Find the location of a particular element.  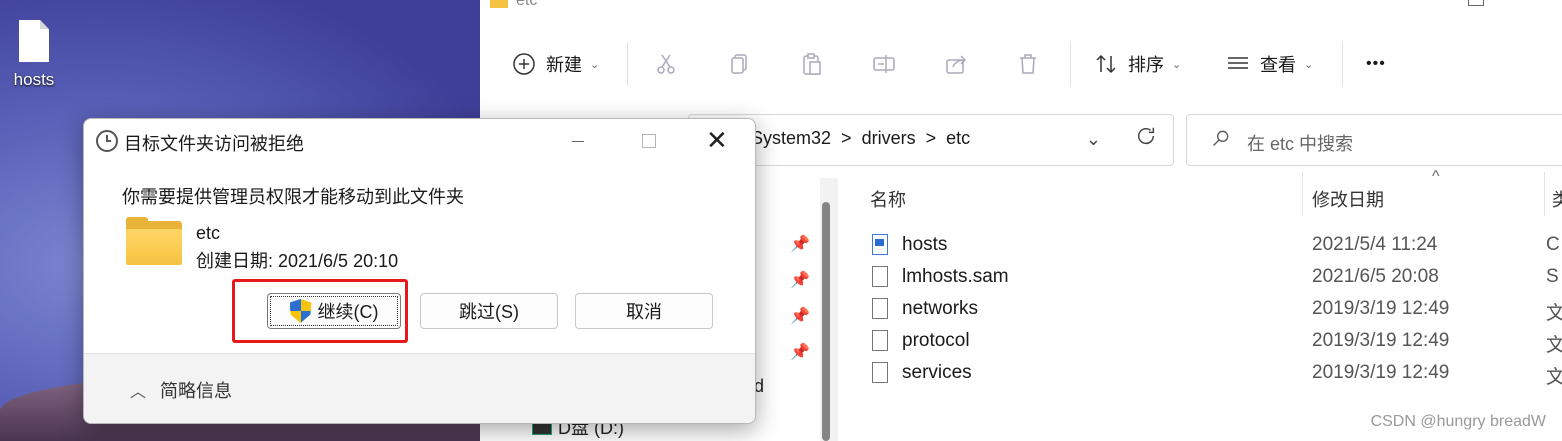

file-modified: 2021/5/4 11:24 is located at coordinates (1375, 244).